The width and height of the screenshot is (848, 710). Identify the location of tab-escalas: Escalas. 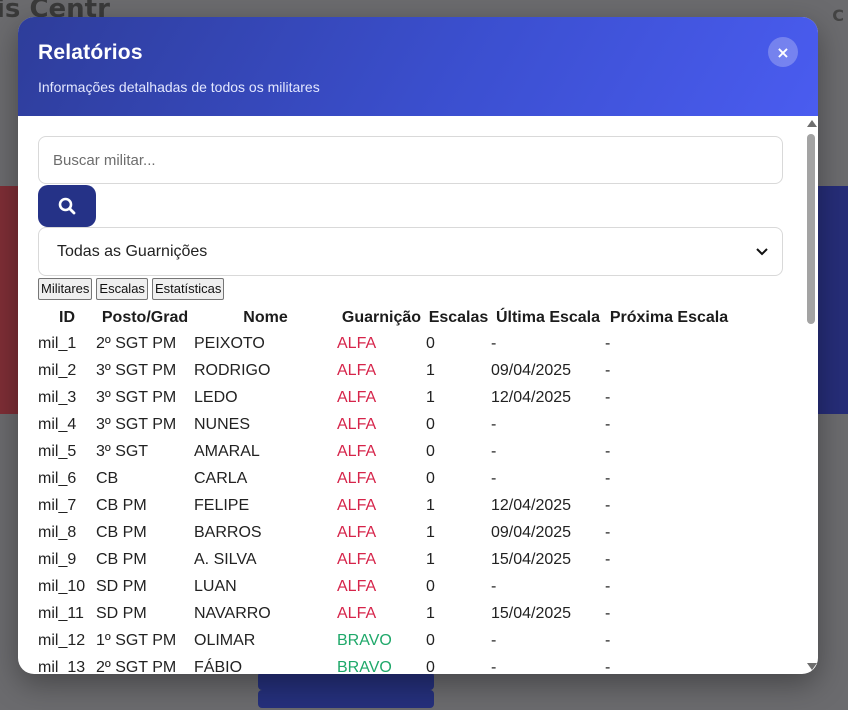
(122, 289).